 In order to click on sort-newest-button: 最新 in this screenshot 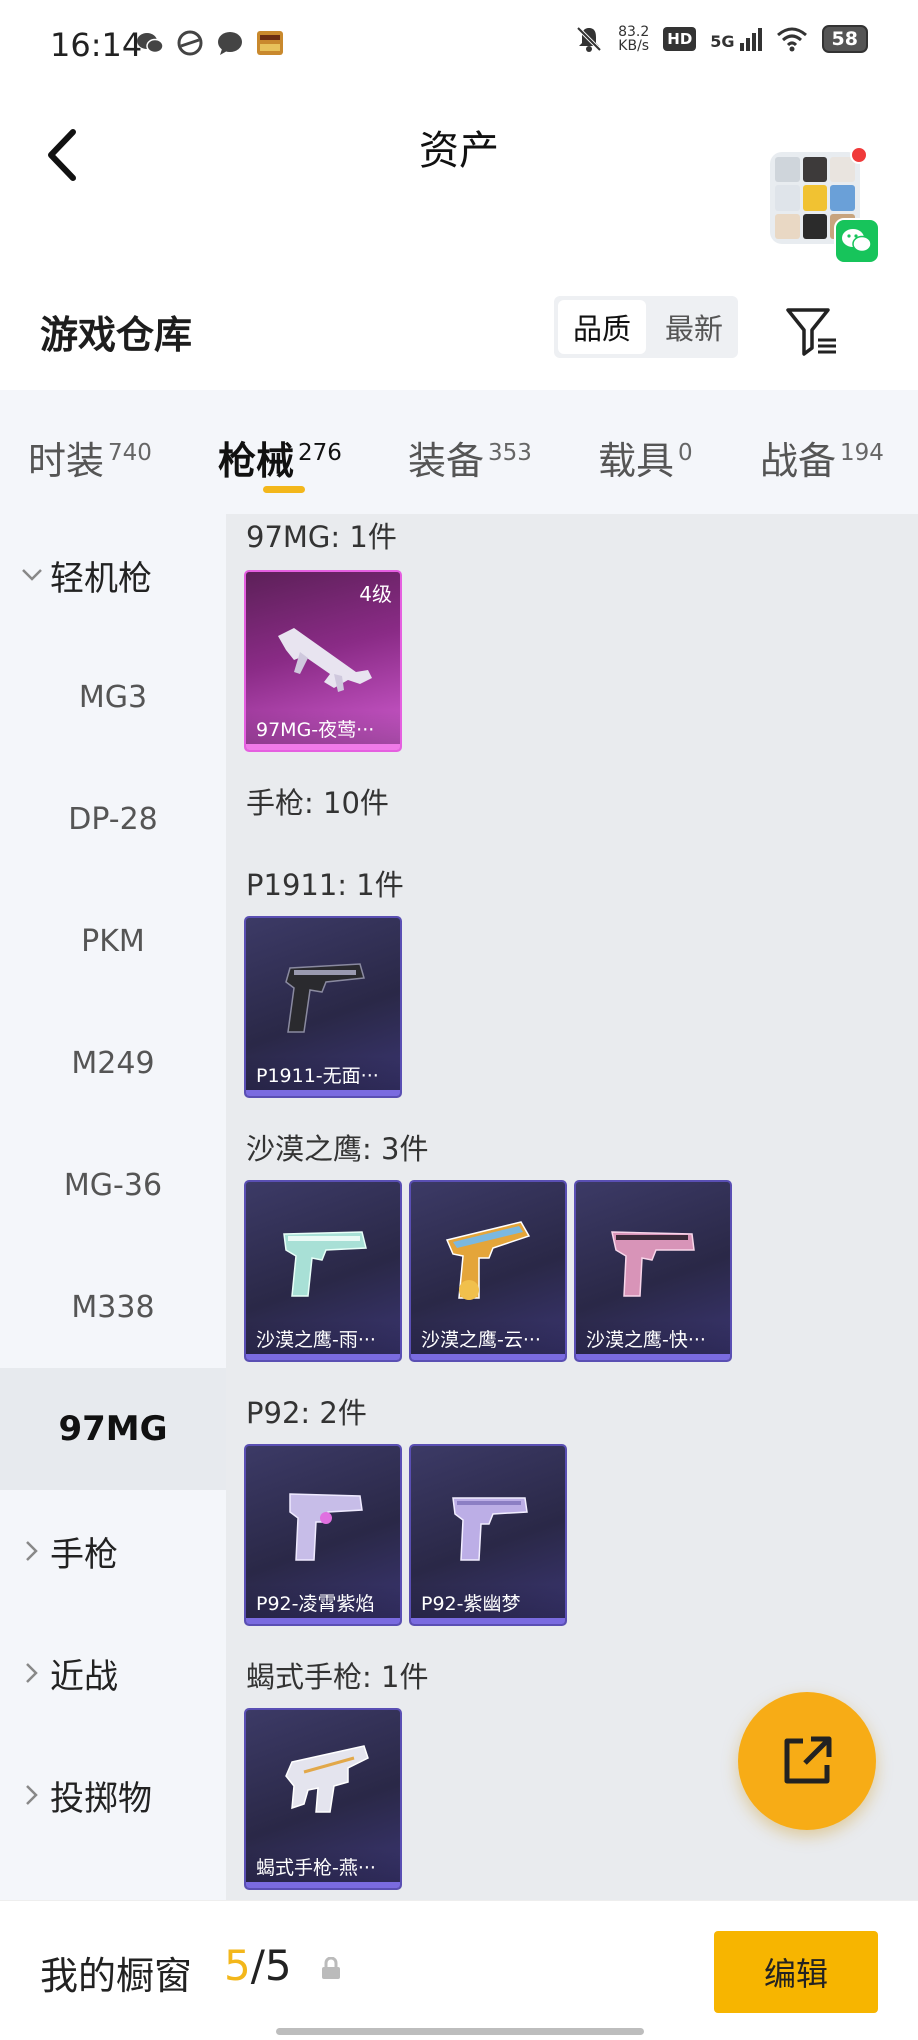, I will do `click(694, 327)`.